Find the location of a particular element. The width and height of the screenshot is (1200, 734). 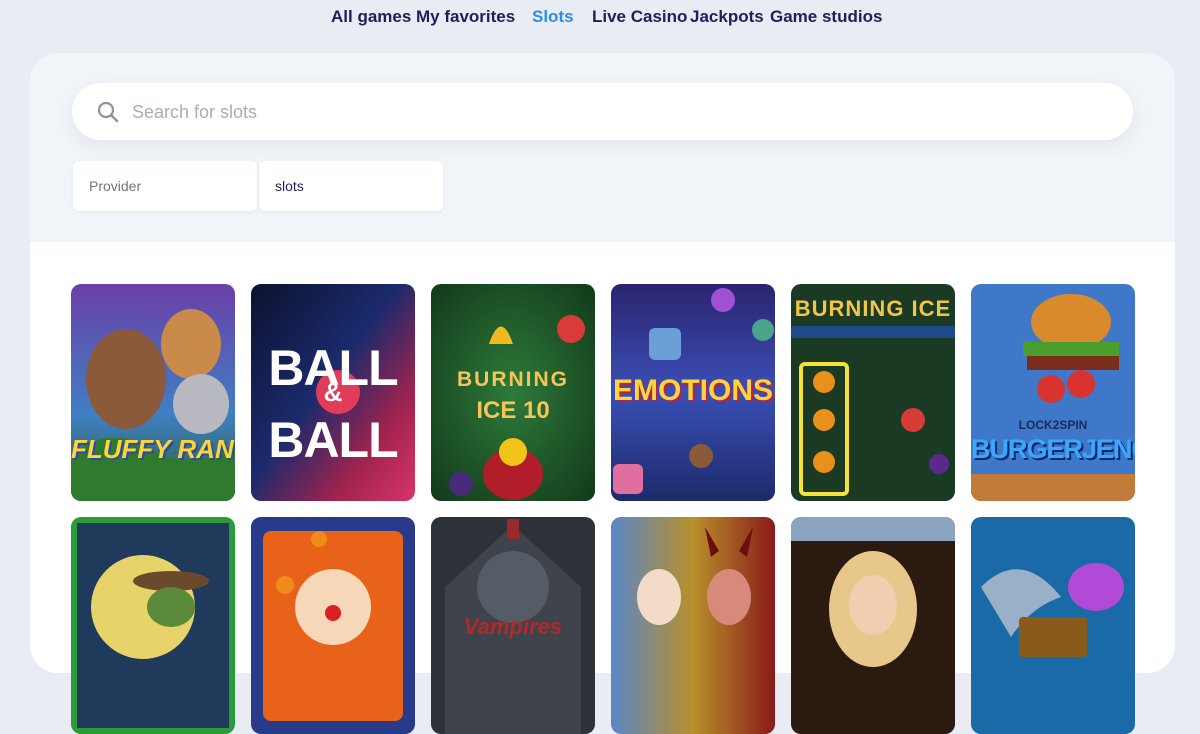

search-bar is located at coordinates (602, 112).